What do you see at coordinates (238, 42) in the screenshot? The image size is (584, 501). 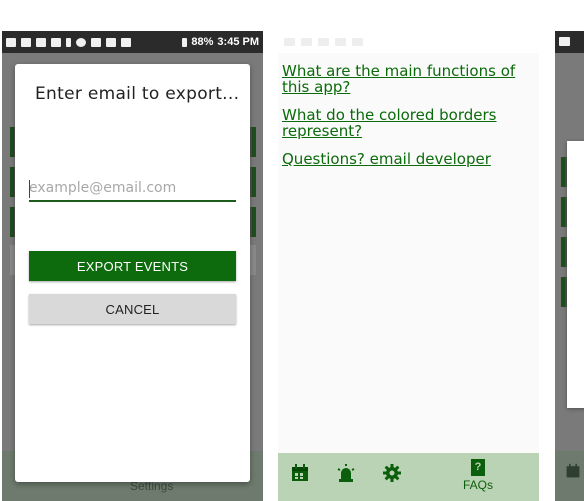 I see `clock: 3:45 PM` at bounding box center [238, 42].